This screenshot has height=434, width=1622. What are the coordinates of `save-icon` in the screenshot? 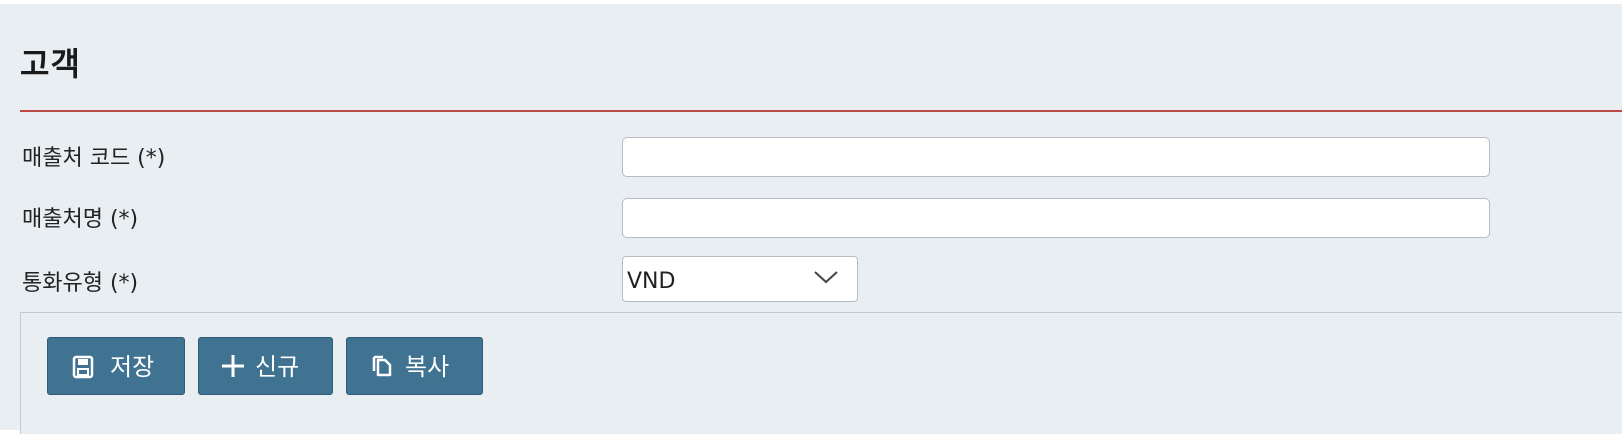 It's located at (83, 367).